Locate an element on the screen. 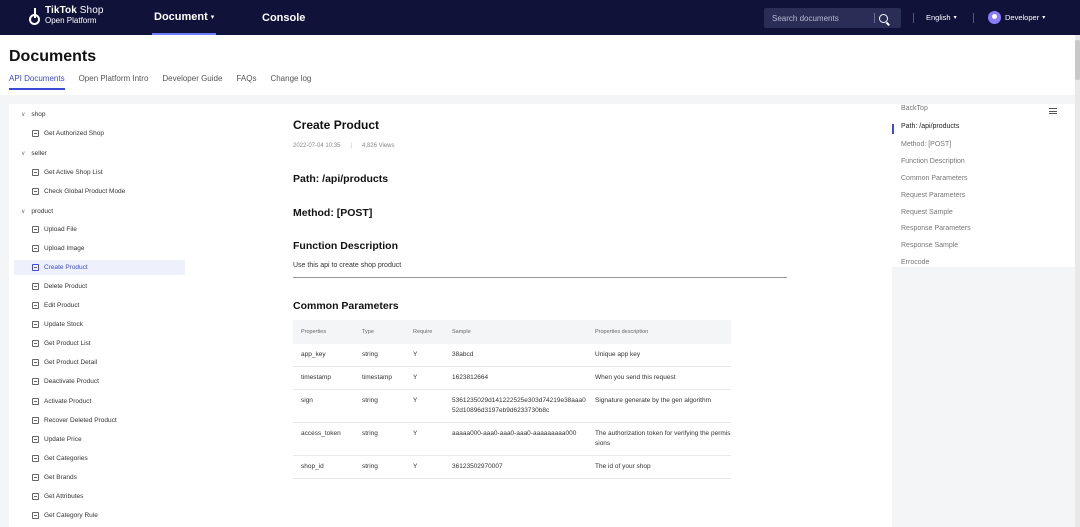  sidebar-item-label: Get Categories is located at coordinates (66, 458).